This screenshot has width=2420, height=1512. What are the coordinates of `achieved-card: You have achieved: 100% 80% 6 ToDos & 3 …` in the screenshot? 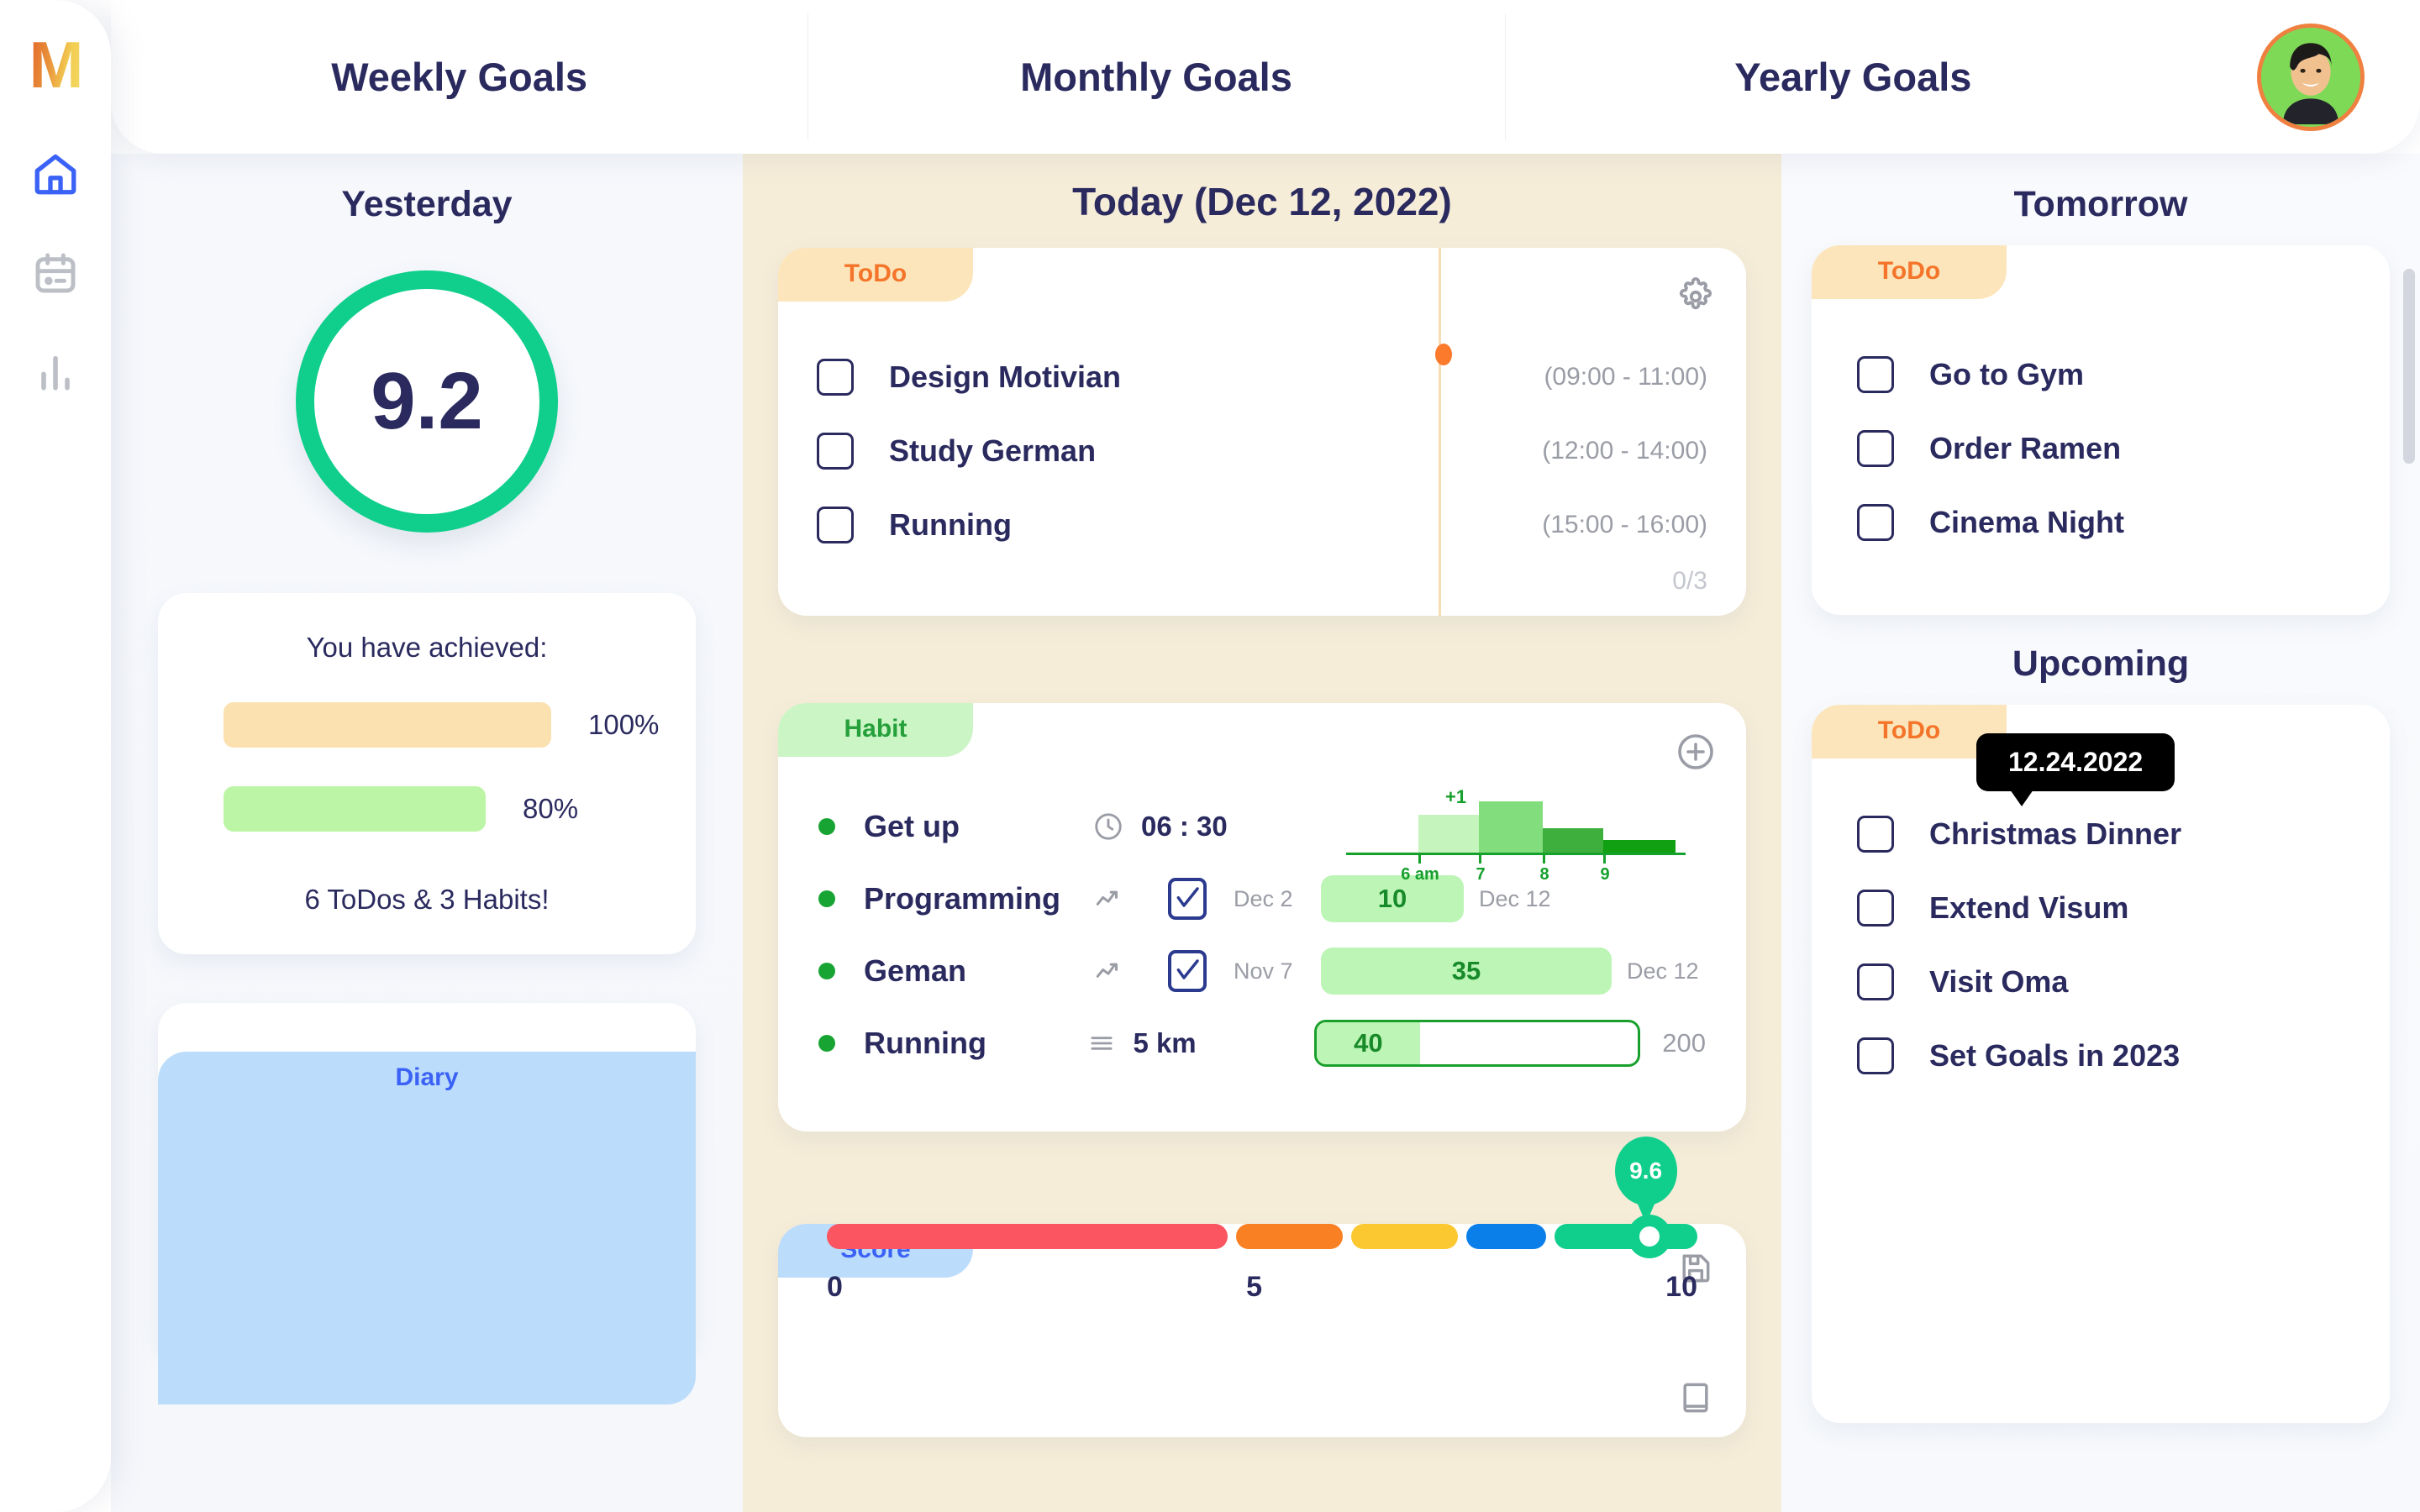 It's located at (427, 773).